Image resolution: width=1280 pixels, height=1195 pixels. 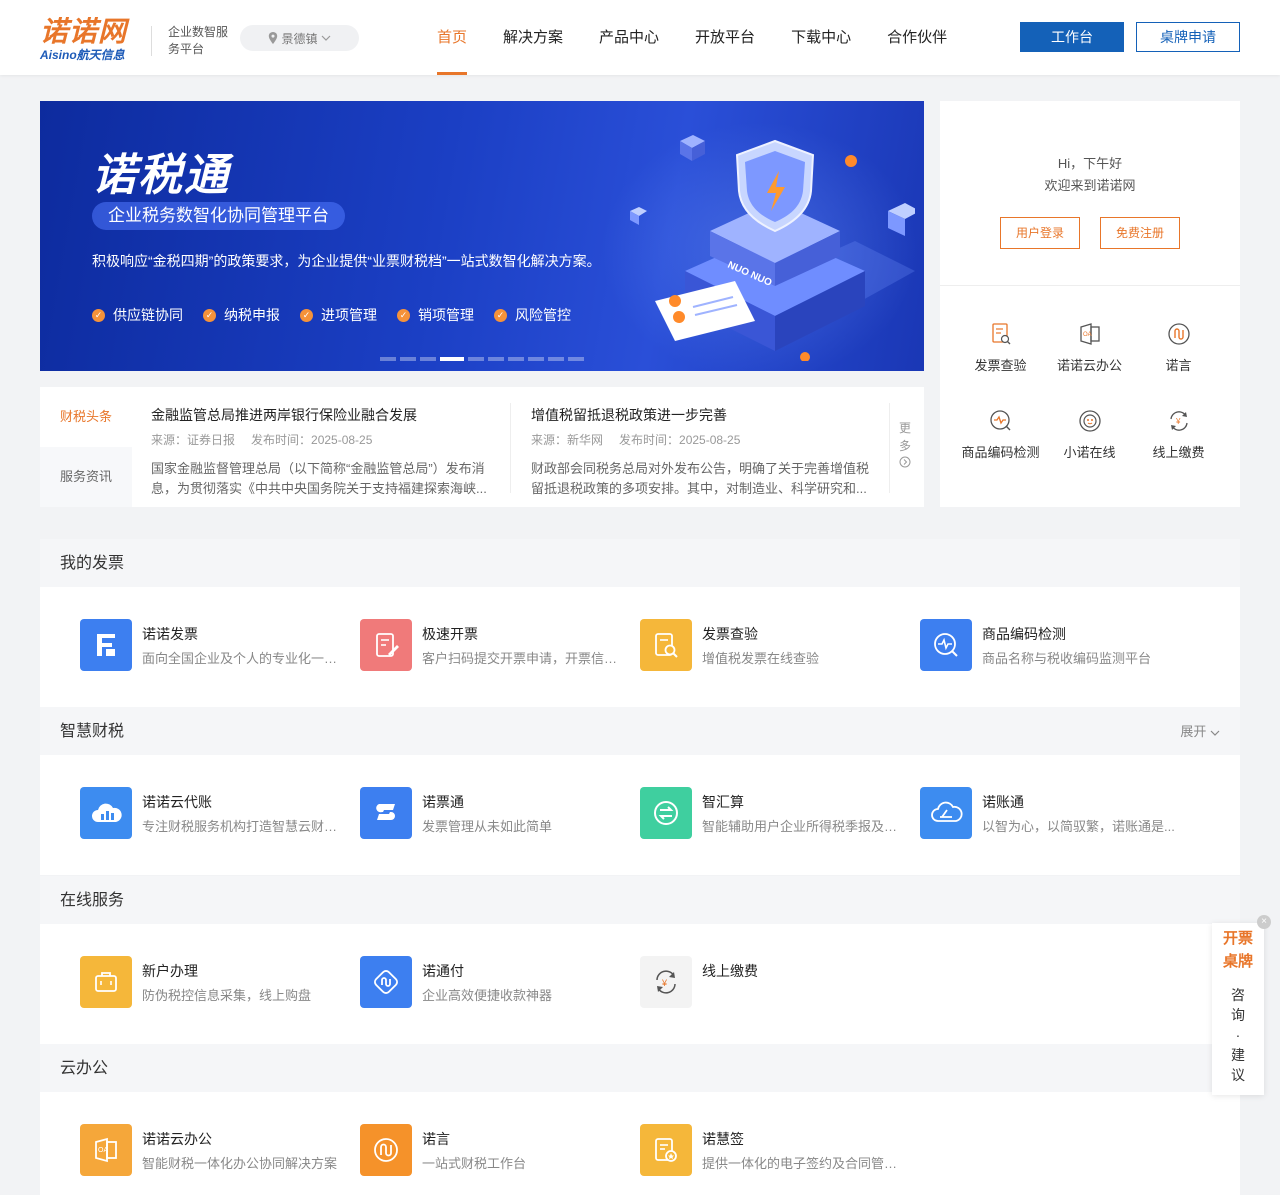 I want to click on nav-solutions: 解决方案, so click(x=533, y=37).